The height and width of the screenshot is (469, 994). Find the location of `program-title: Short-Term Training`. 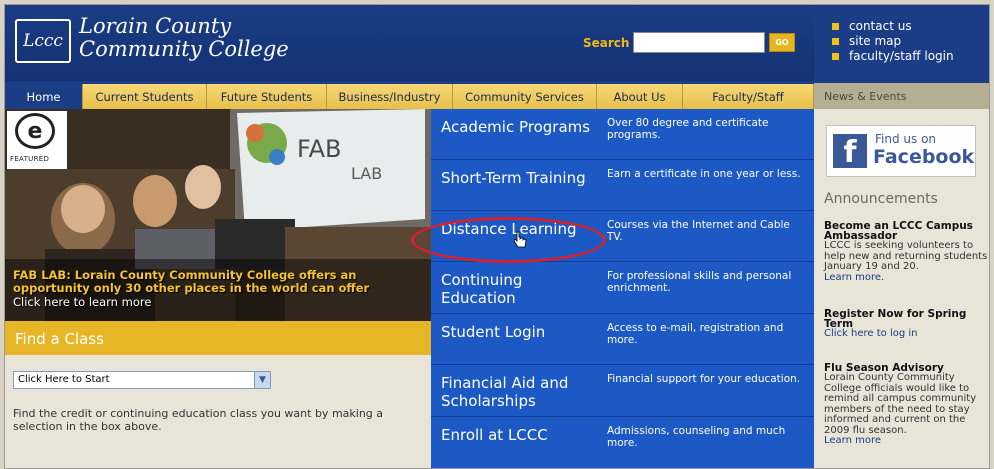

program-title: Short-Term Training is located at coordinates (513, 178).